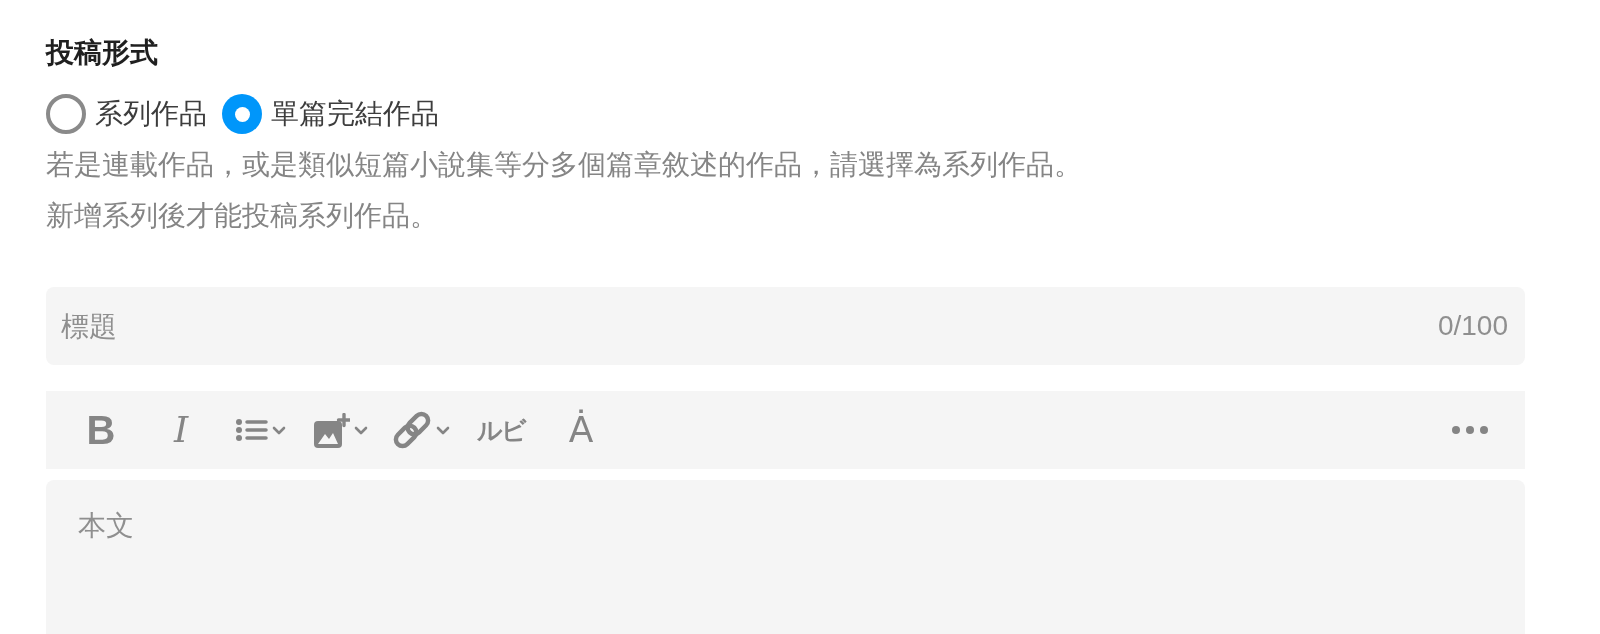 The width and height of the screenshot is (1600, 634). Describe the element at coordinates (242, 216) in the screenshot. I see `help-text: 新增系列後才能投稿系列作品。` at that location.